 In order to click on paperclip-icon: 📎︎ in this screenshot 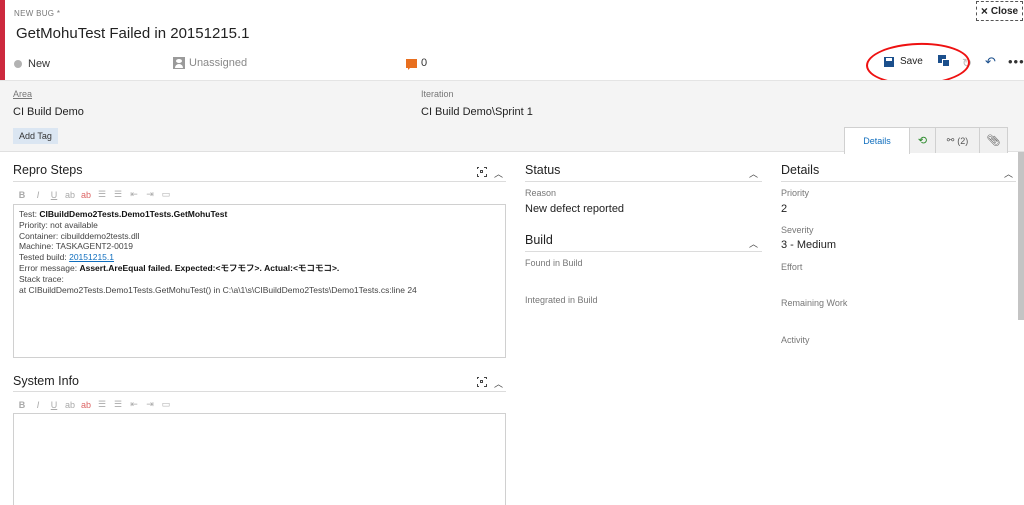, I will do `click(993, 141)`.